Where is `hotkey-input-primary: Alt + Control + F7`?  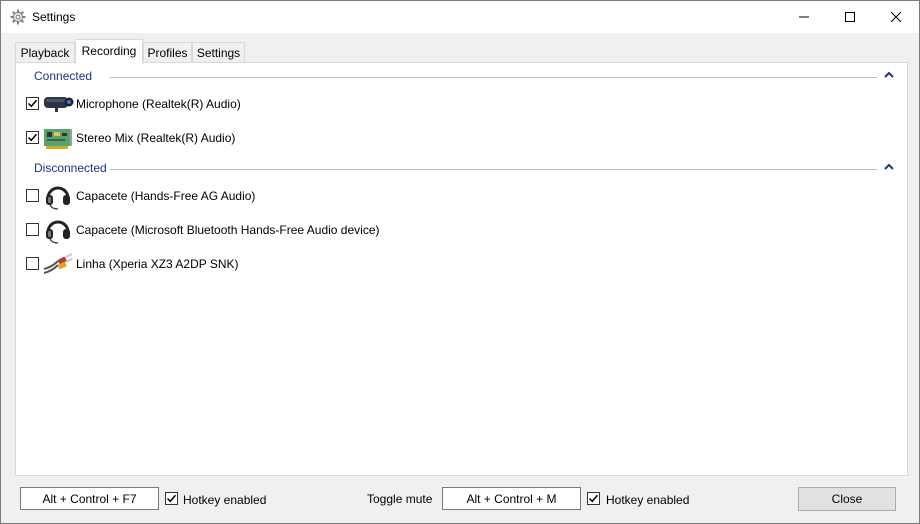
hotkey-input-primary: Alt + Control + F7 is located at coordinates (89, 498).